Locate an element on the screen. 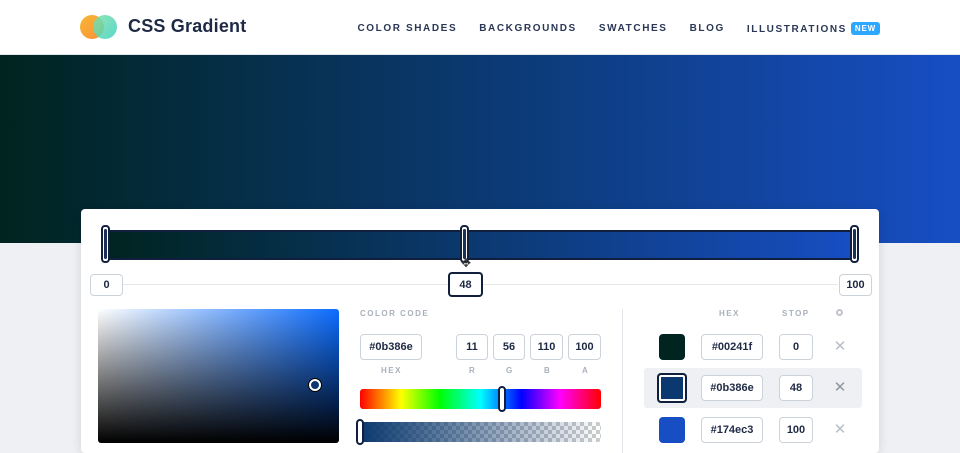  nav-illustrations: ILLUSTRATIONS NEW is located at coordinates (813, 28).